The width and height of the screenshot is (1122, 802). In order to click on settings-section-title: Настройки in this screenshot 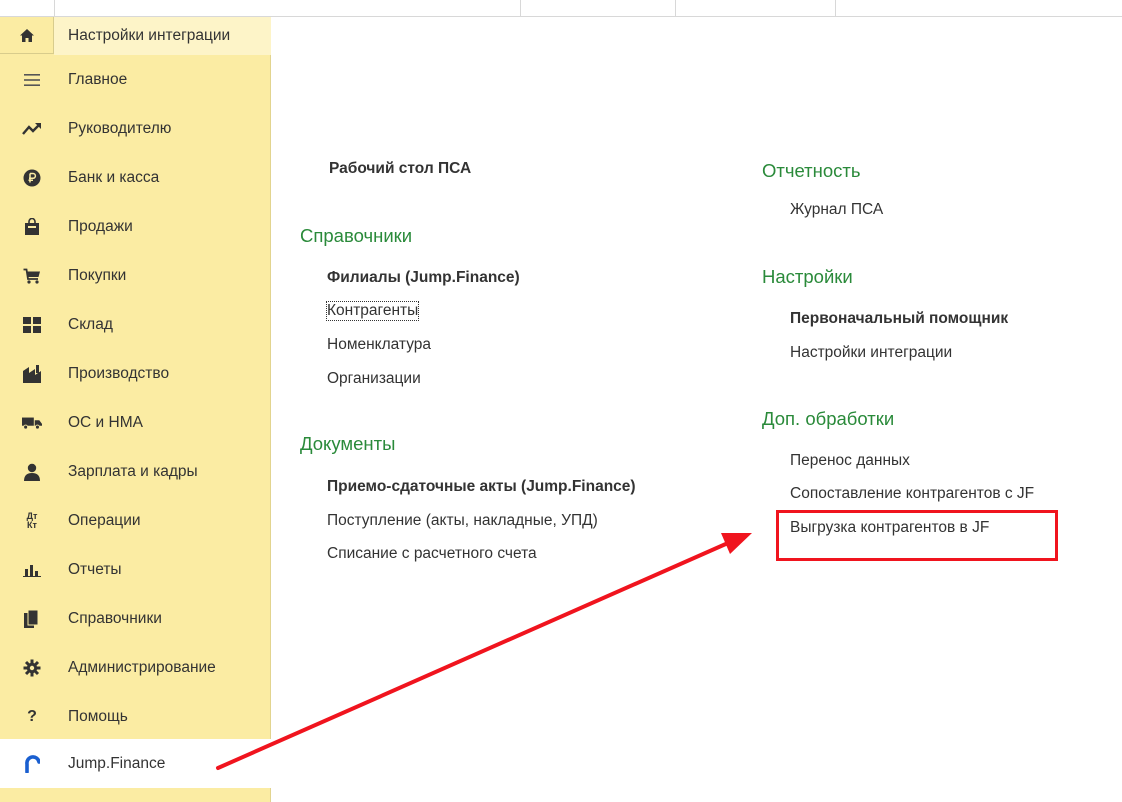, I will do `click(807, 276)`.